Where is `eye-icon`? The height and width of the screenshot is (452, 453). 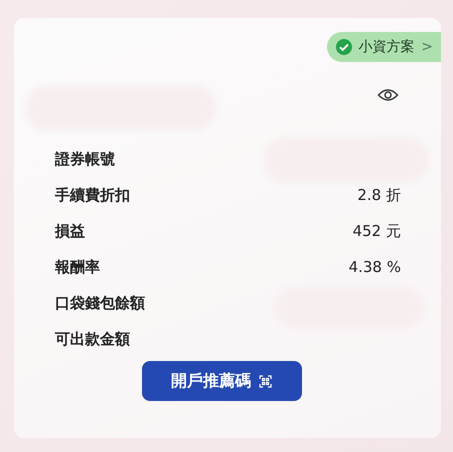 eye-icon is located at coordinates (388, 95).